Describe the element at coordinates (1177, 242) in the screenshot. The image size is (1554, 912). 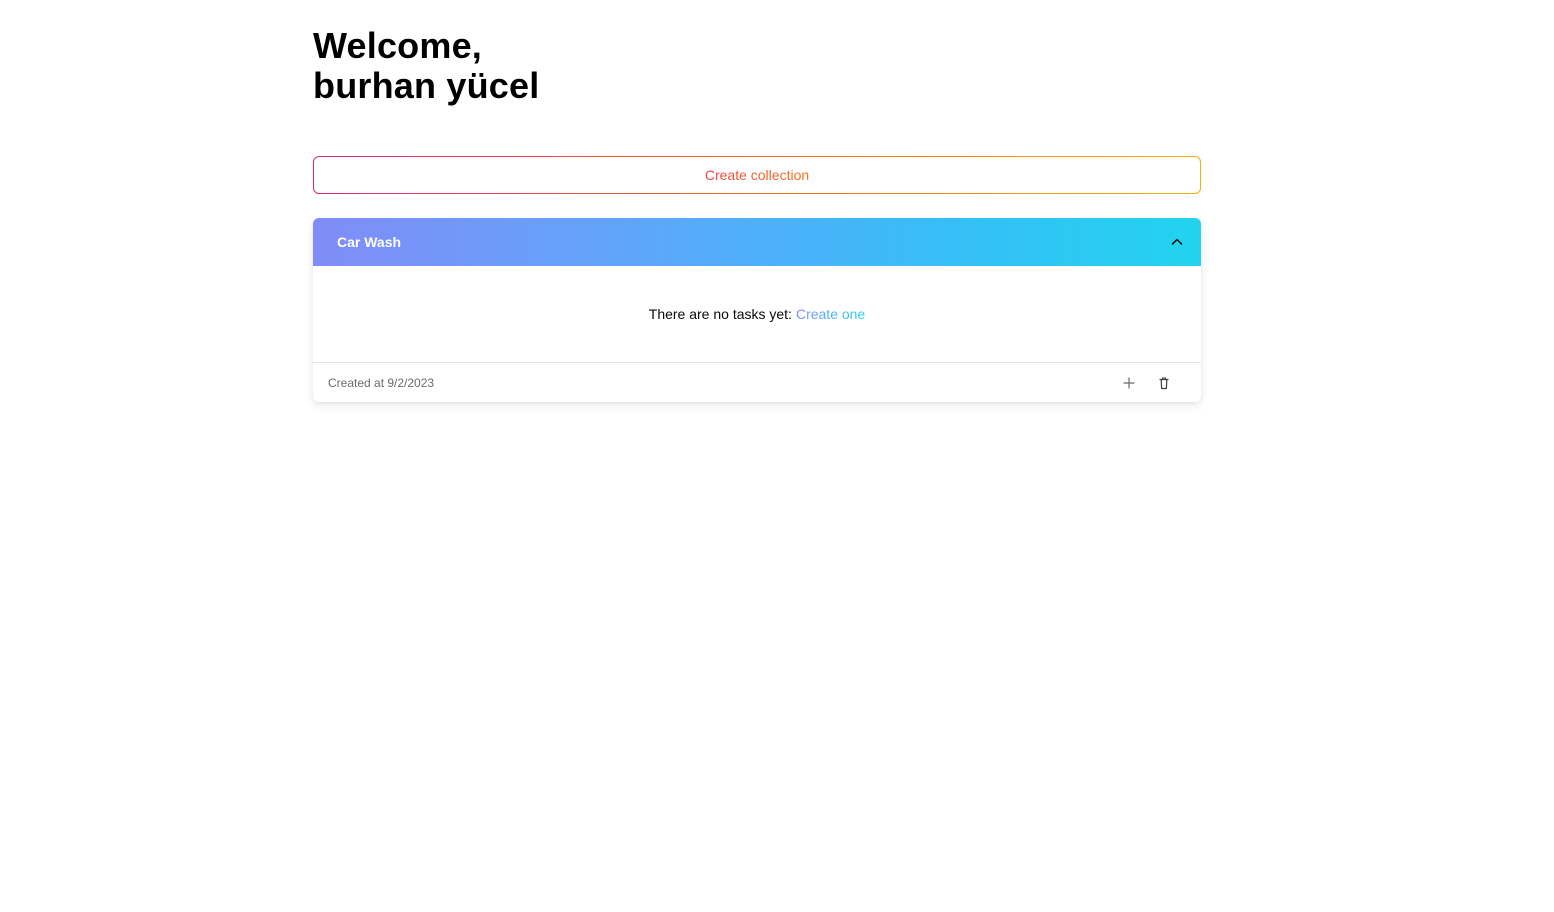
I see `chevron-up-icon` at that location.